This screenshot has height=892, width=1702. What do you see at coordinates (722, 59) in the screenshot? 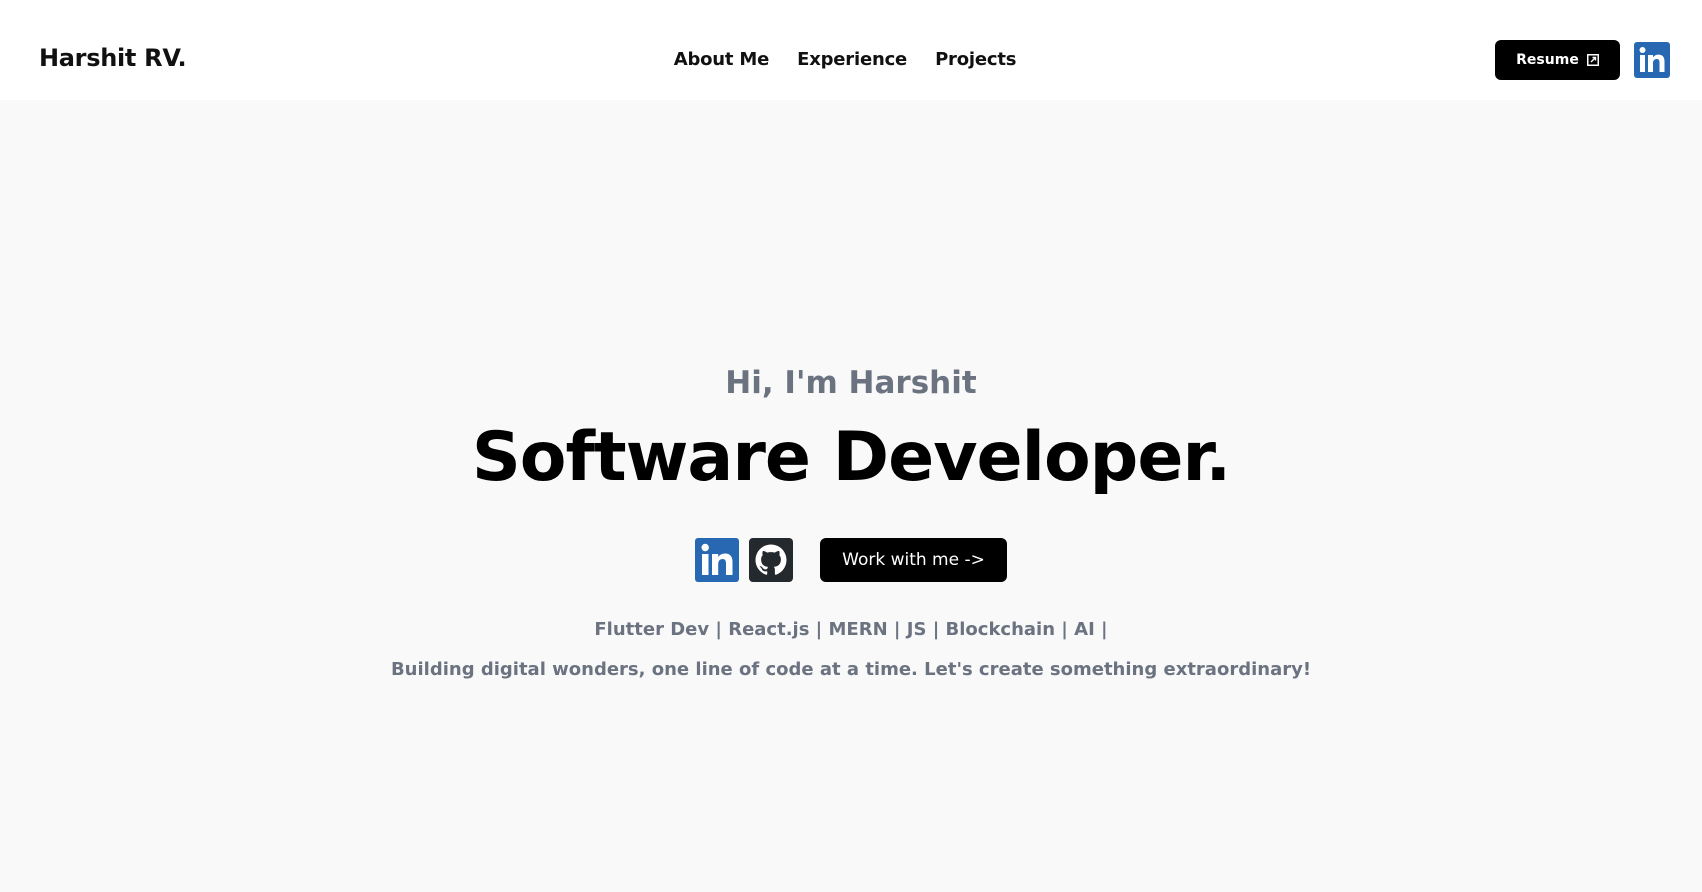
I see `nav-about-me: About Me` at bounding box center [722, 59].